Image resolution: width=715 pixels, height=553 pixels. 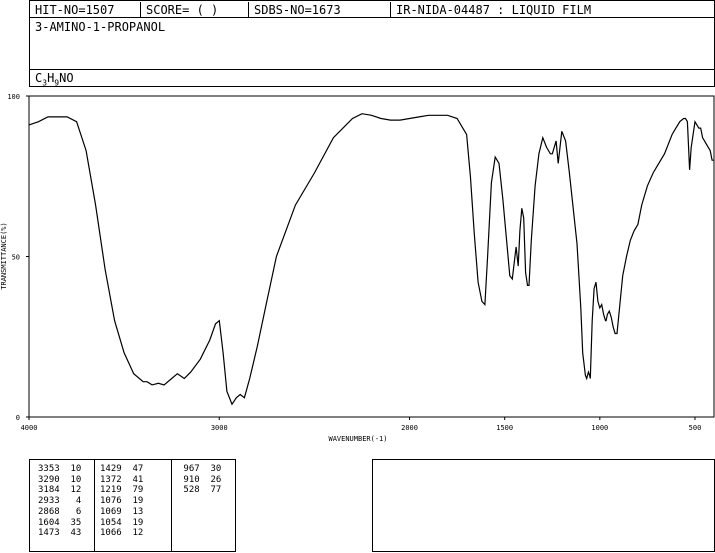 I want to click on peak-row: 1219 79, so click(x=122, y=490).